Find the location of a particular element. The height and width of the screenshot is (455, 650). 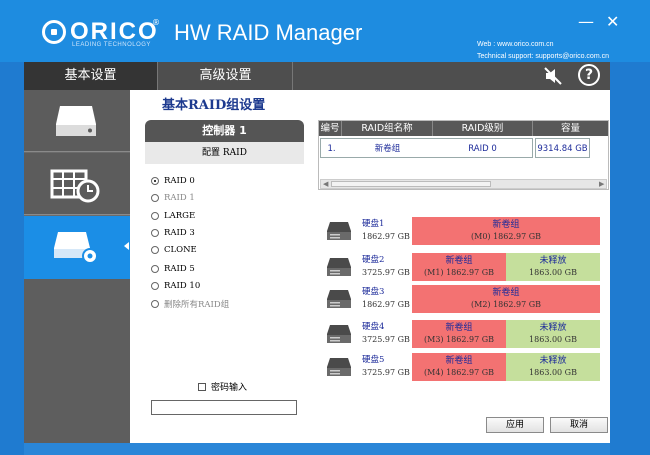

radio-raid3: RAID 3 is located at coordinates (173, 233).